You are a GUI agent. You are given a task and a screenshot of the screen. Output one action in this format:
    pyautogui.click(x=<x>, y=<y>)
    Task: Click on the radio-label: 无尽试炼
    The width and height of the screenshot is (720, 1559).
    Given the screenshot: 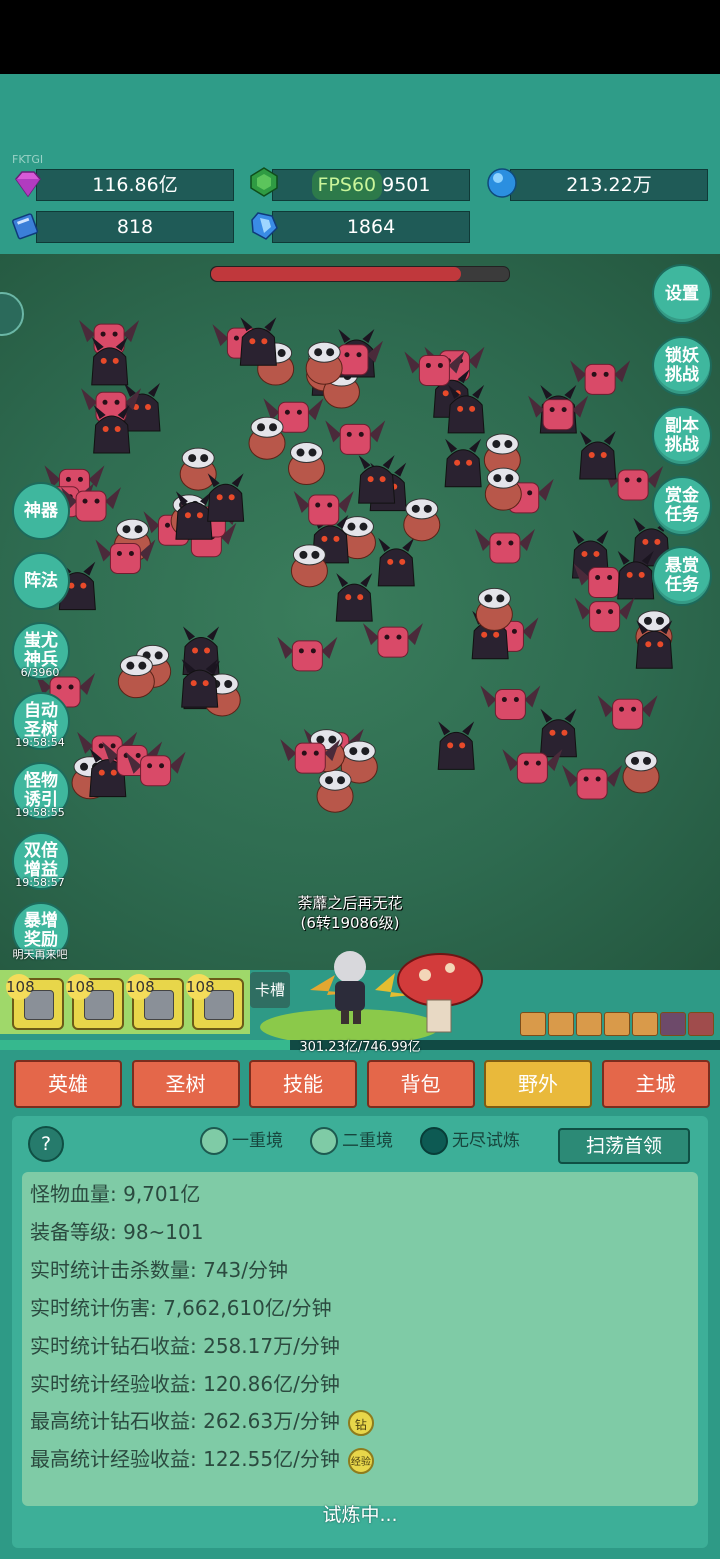 What is the action you would take?
    pyautogui.click(x=486, y=1141)
    